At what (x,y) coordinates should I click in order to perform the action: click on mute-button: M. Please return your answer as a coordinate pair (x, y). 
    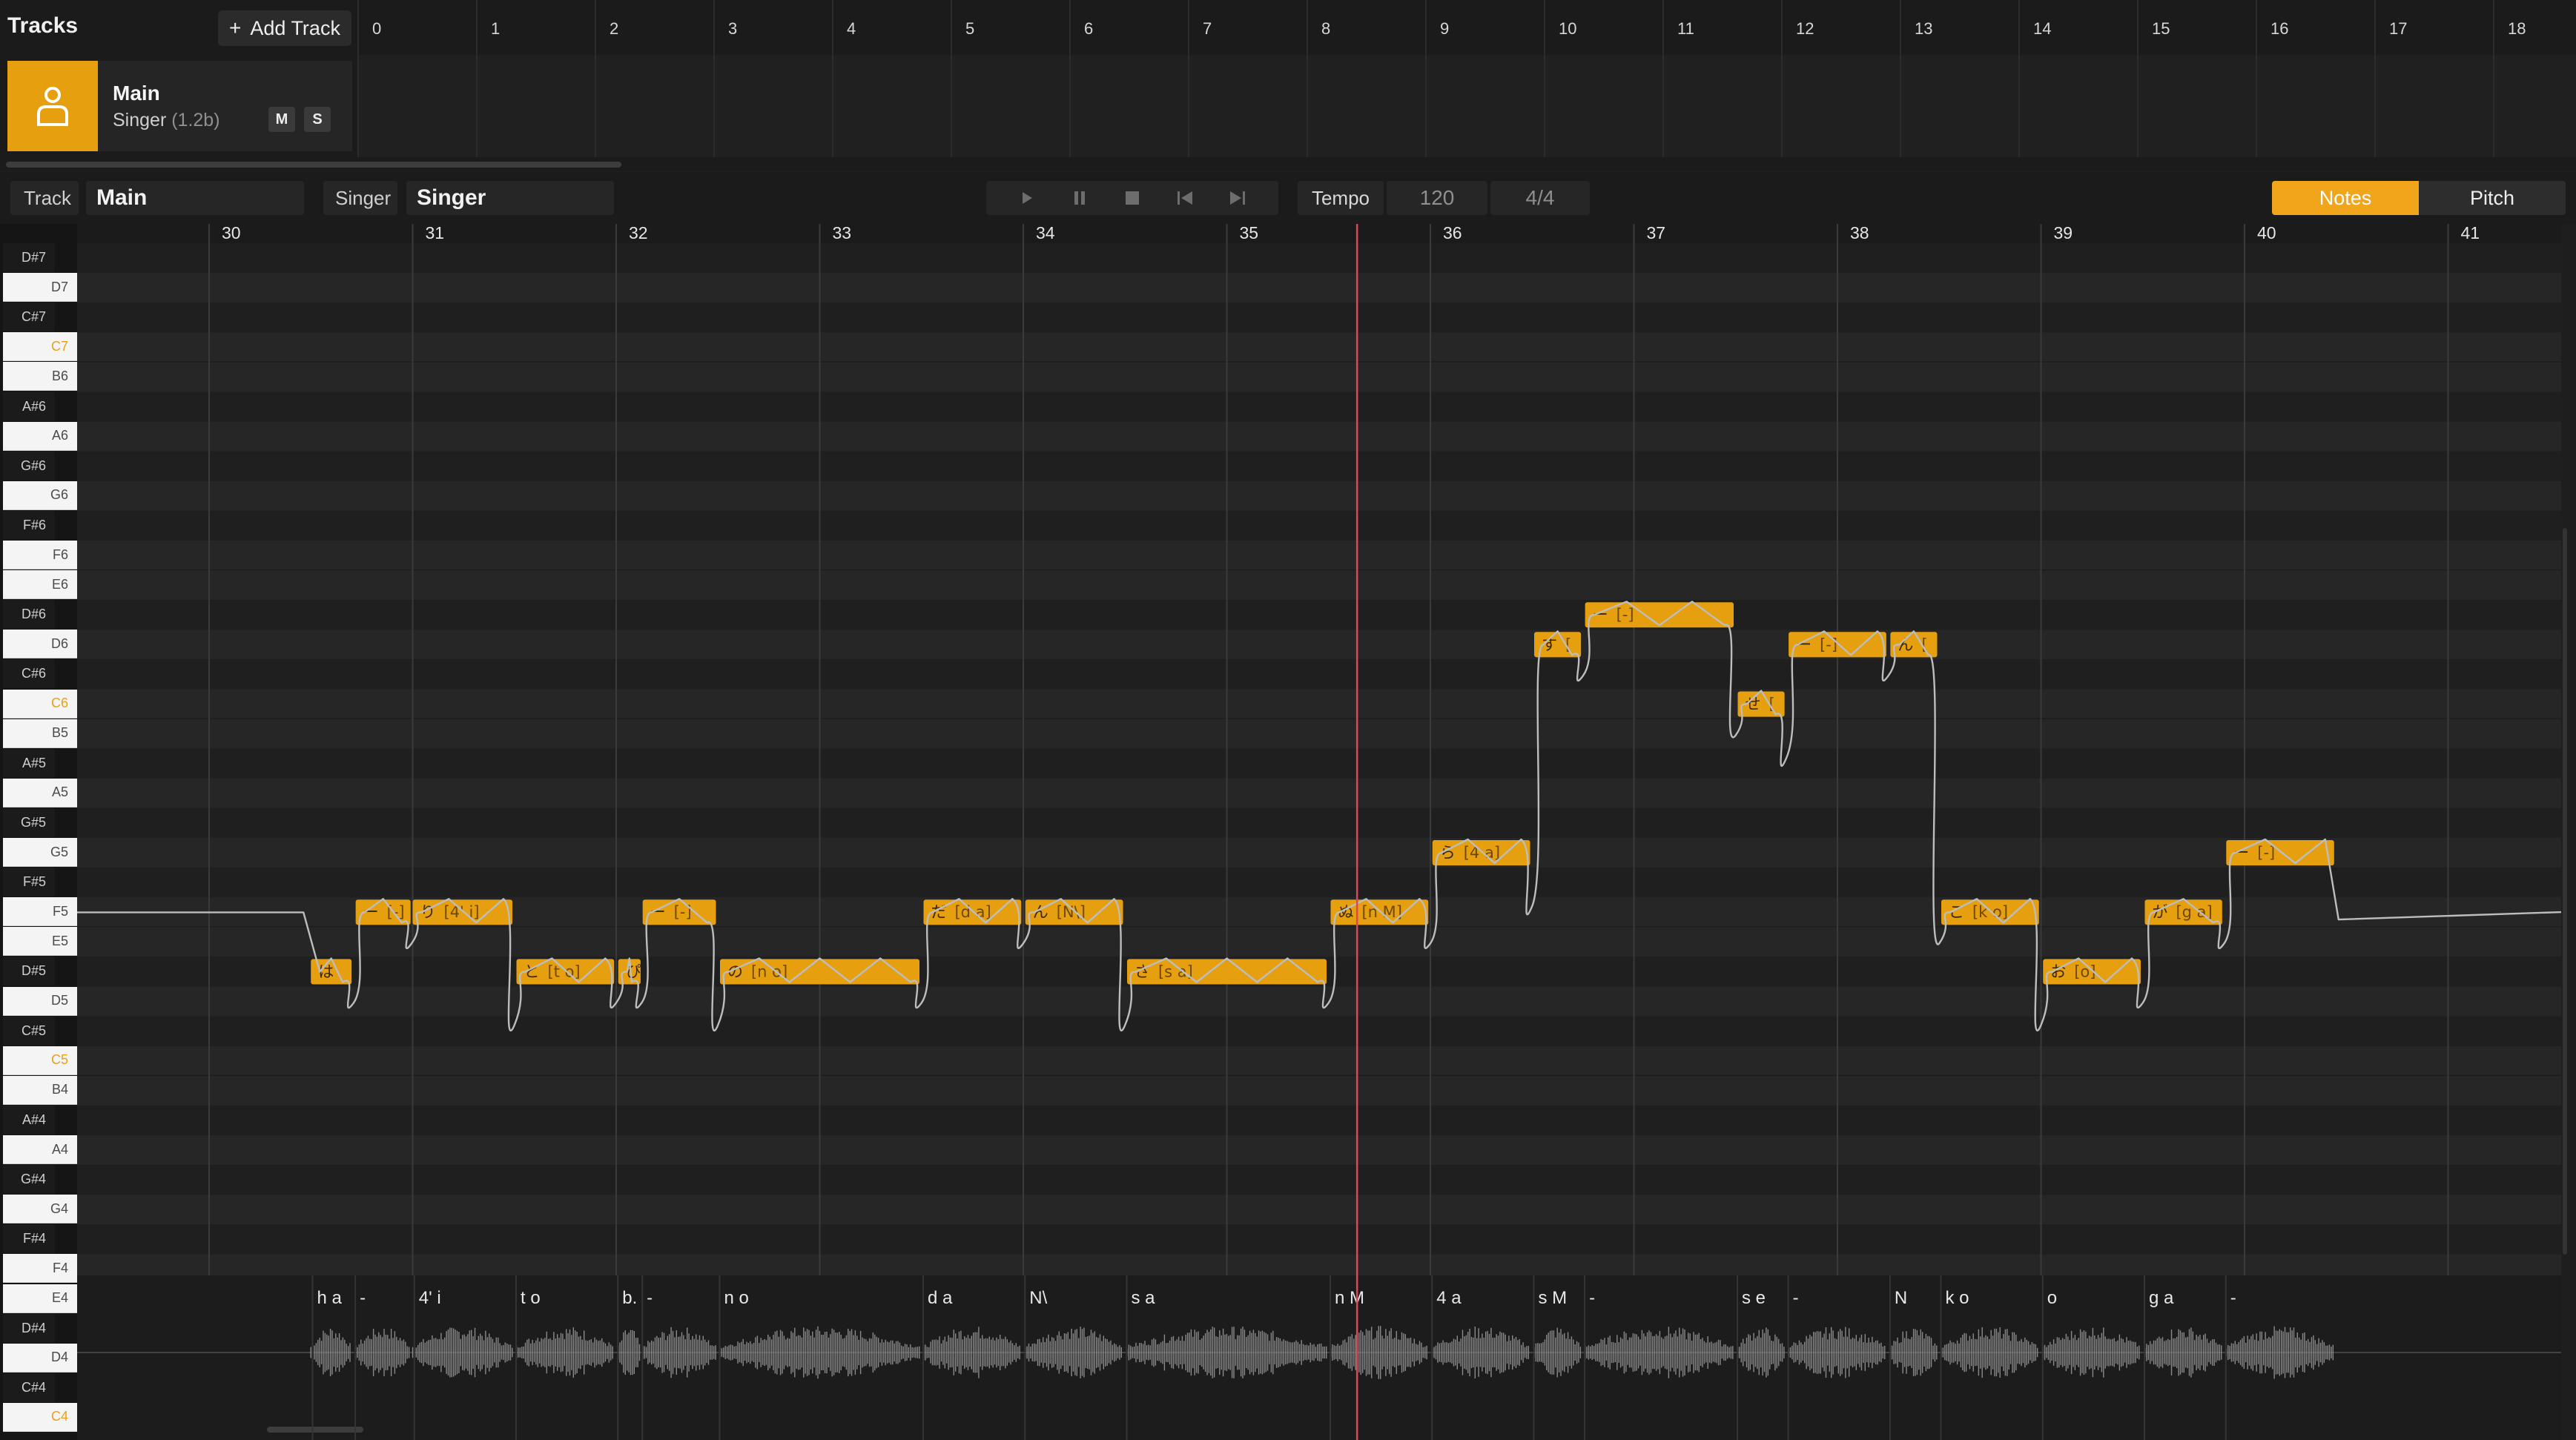
    Looking at the image, I should click on (281, 120).